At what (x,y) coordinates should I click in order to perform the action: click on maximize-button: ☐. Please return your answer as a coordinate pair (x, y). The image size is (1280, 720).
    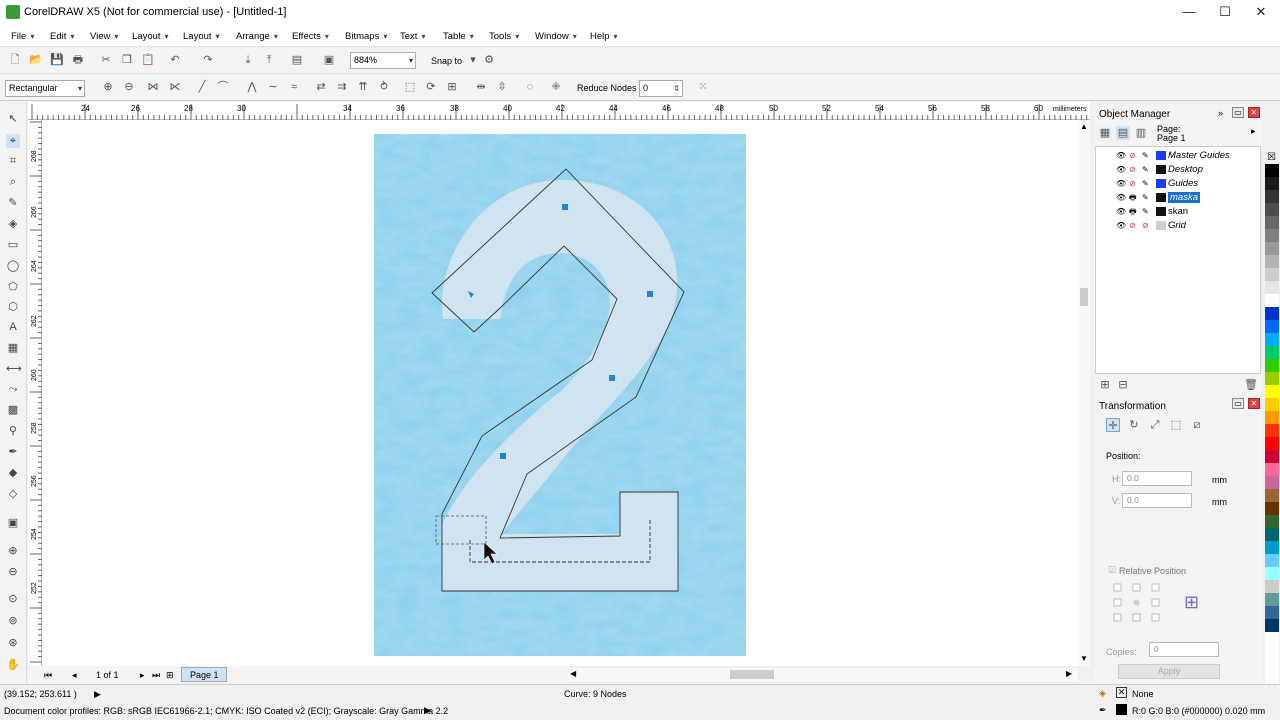
    Looking at the image, I should click on (1225, 12).